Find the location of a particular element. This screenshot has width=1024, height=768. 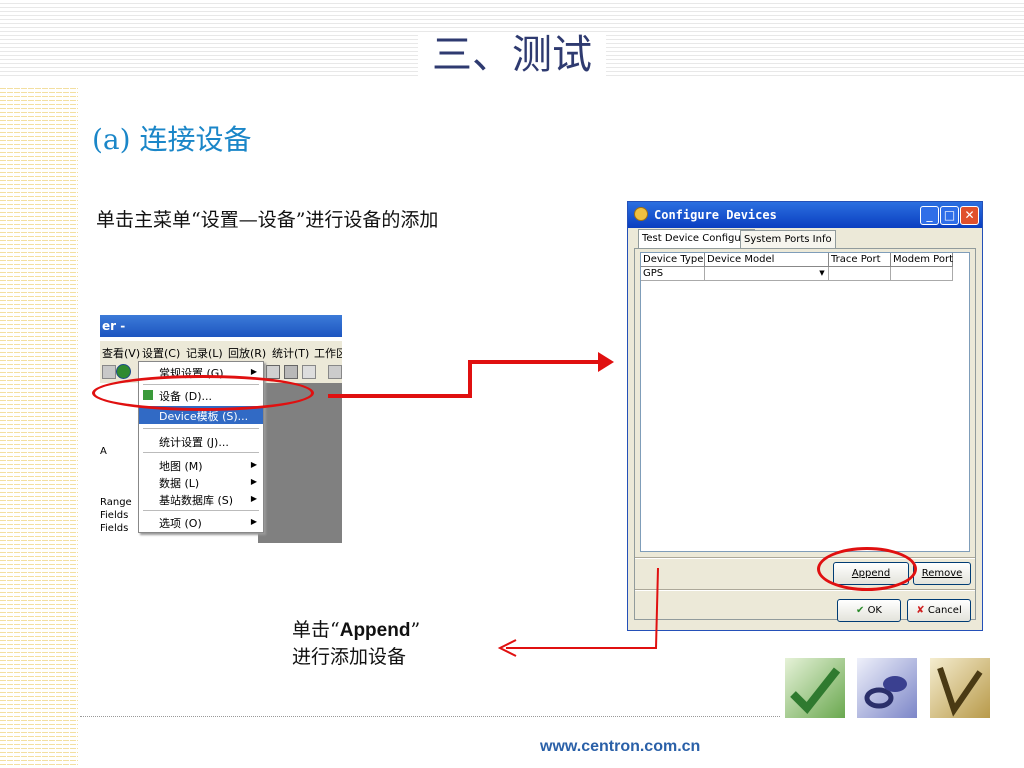

menu-view: 查看(V) is located at coordinates (121, 353).